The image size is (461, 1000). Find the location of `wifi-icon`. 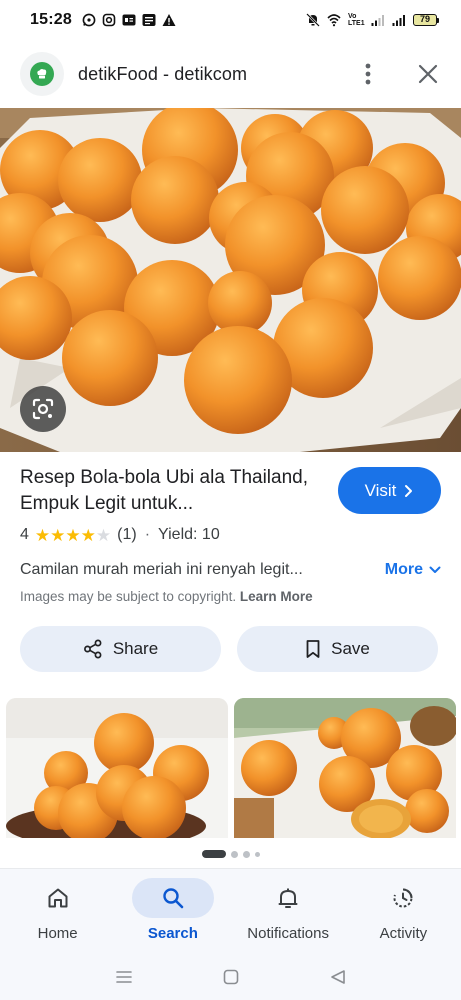

wifi-icon is located at coordinates (334, 20).